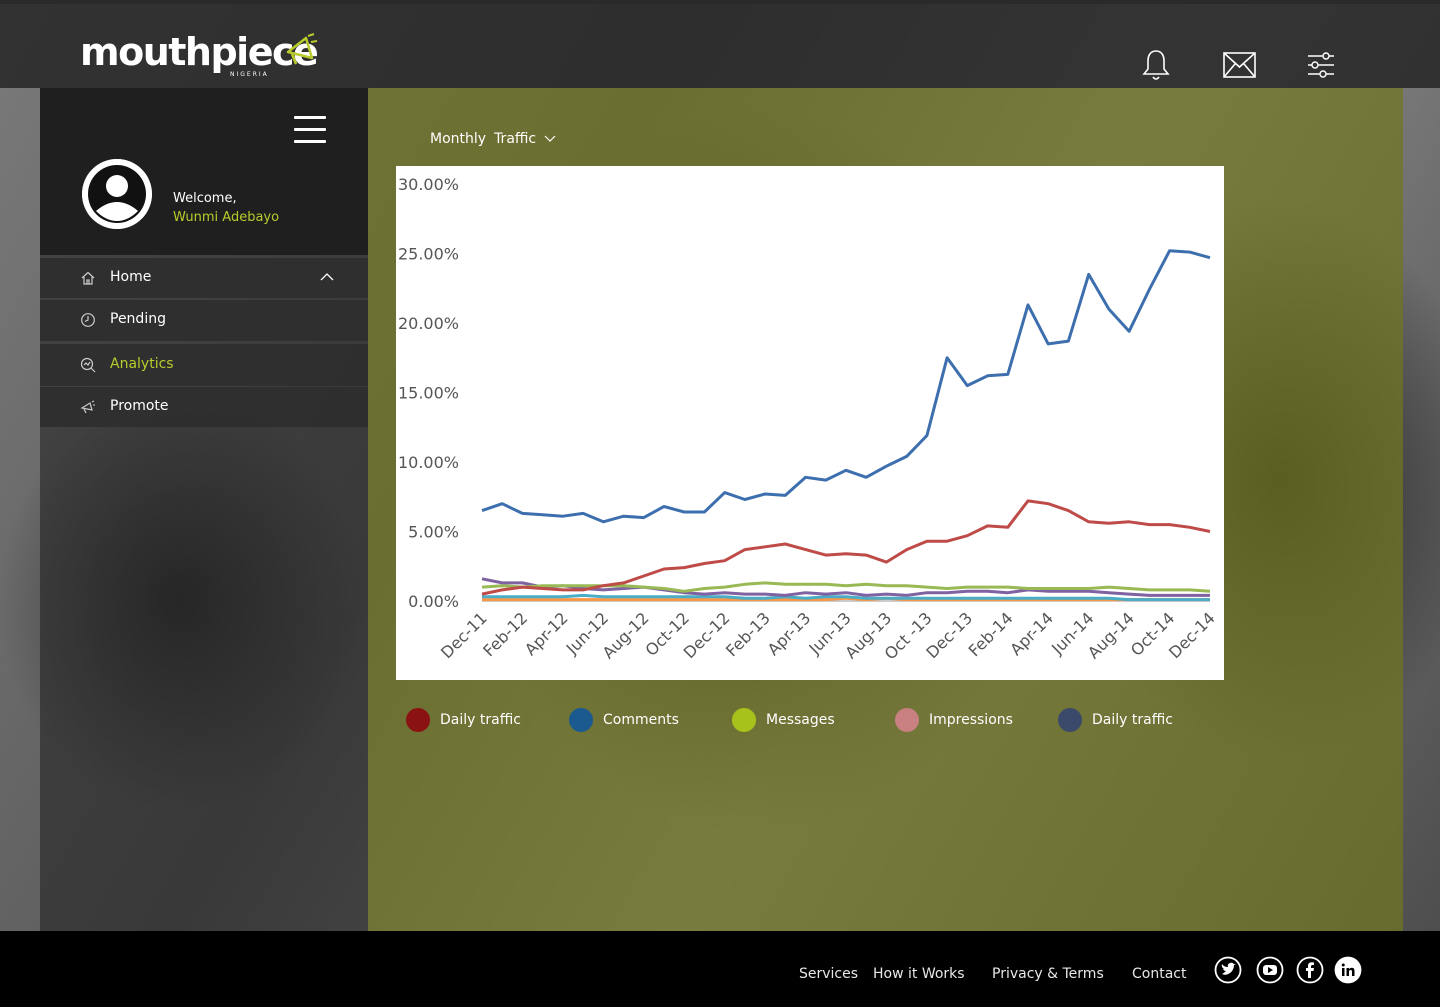 The image size is (1440, 1007). What do you see at coordinates (204, 365) in the screenshot?
I see `sidebar-item-analytics: Analytics` at bounding box center [204, 365].